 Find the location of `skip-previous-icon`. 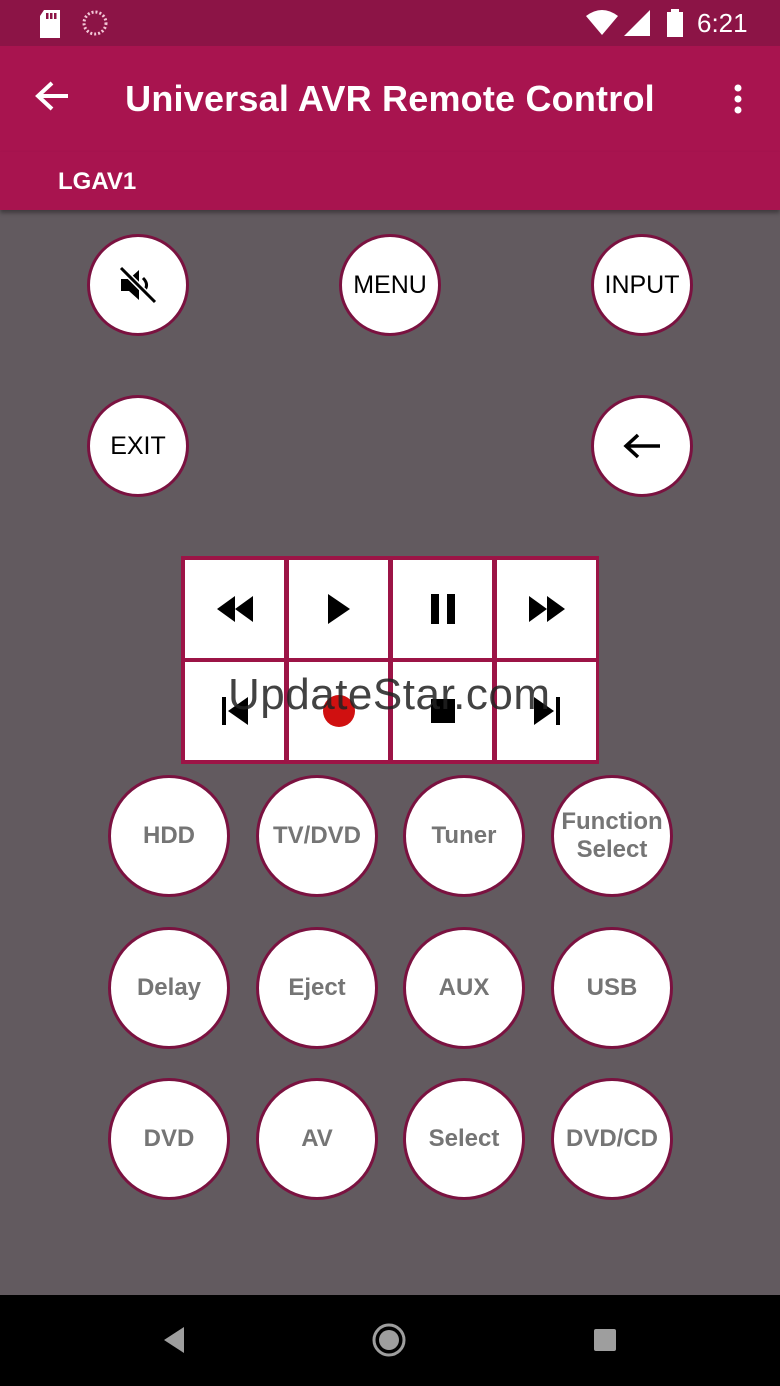

skip-previous-icon is located at coordinates (234, 711).